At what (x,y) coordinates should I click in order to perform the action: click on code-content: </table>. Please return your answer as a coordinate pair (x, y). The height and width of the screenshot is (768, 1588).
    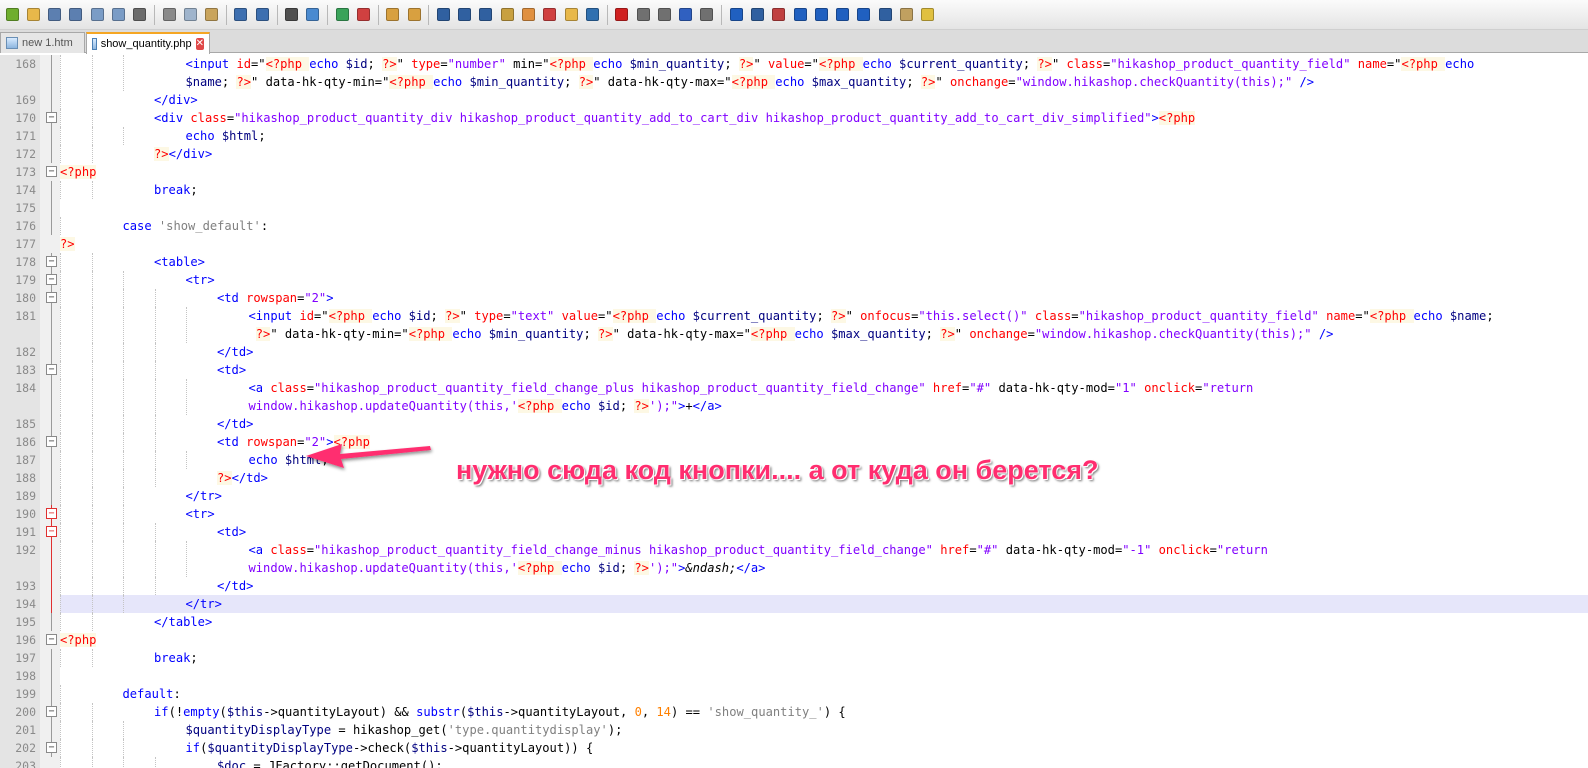
    Looking at the image, I should click on (824, 622).